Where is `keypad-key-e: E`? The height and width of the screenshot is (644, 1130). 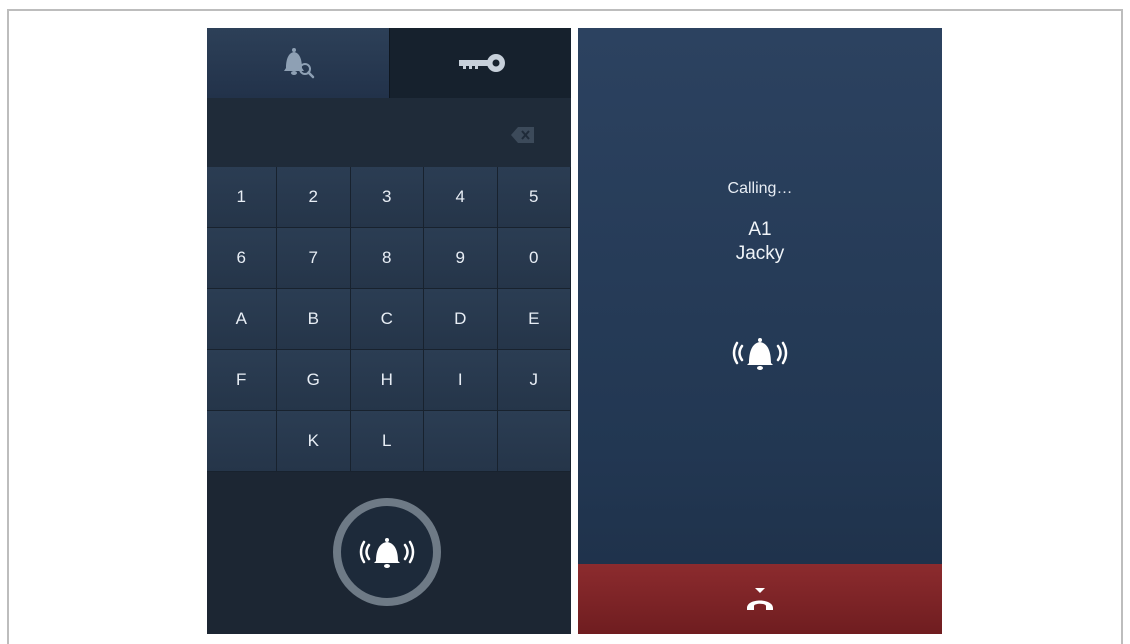 keypad-key-e: E is located at coordinates (534, 319).